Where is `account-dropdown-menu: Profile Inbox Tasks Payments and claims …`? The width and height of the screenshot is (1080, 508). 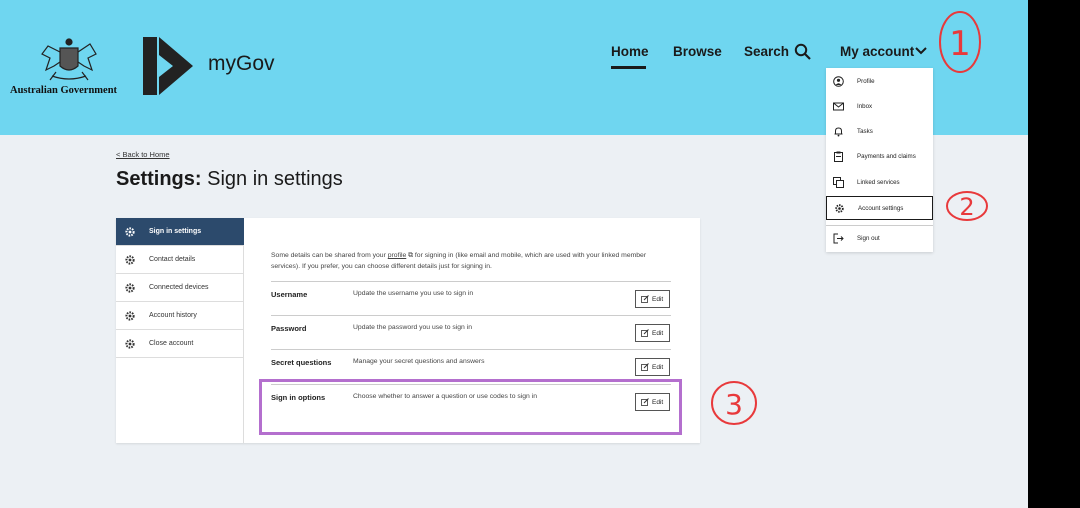
account-dropdown-menu: Profile Inbox Tasks Payments and claims … is located at coordinates (879, 160).